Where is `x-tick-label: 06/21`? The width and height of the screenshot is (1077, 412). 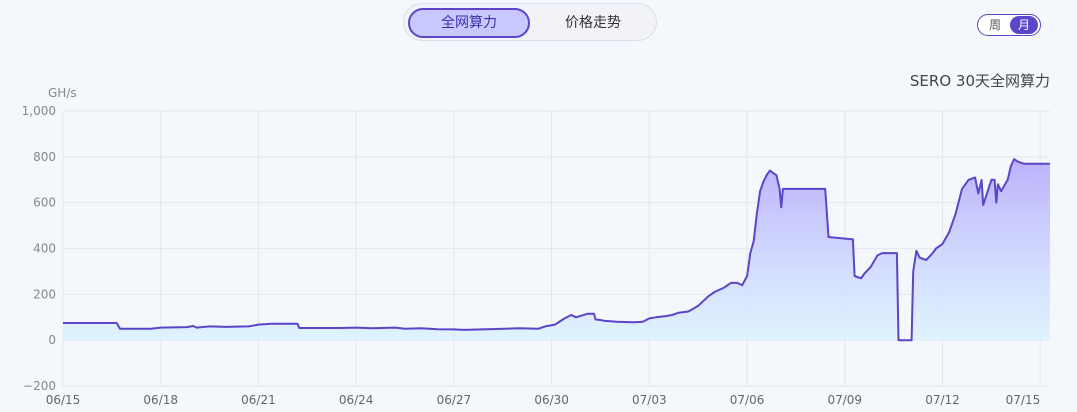 x-tick-label: 06/21 is located at coordinates (258, 400).